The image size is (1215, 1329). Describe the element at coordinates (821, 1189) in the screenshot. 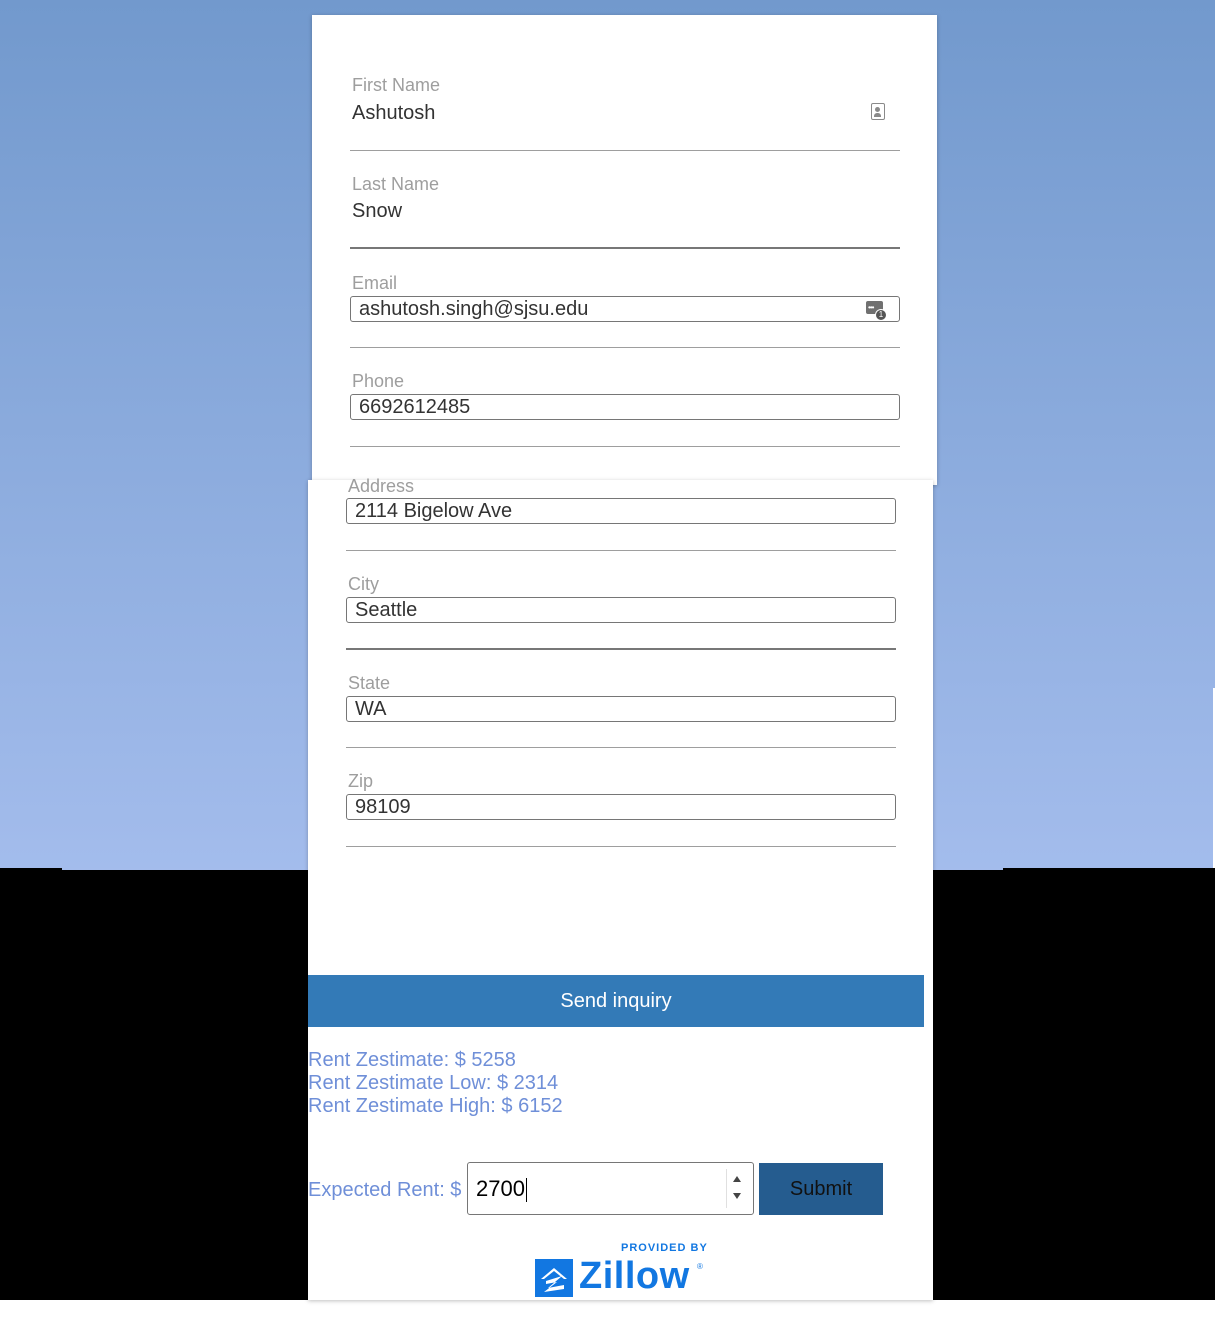

I see `submit-button: Submit` at that location.